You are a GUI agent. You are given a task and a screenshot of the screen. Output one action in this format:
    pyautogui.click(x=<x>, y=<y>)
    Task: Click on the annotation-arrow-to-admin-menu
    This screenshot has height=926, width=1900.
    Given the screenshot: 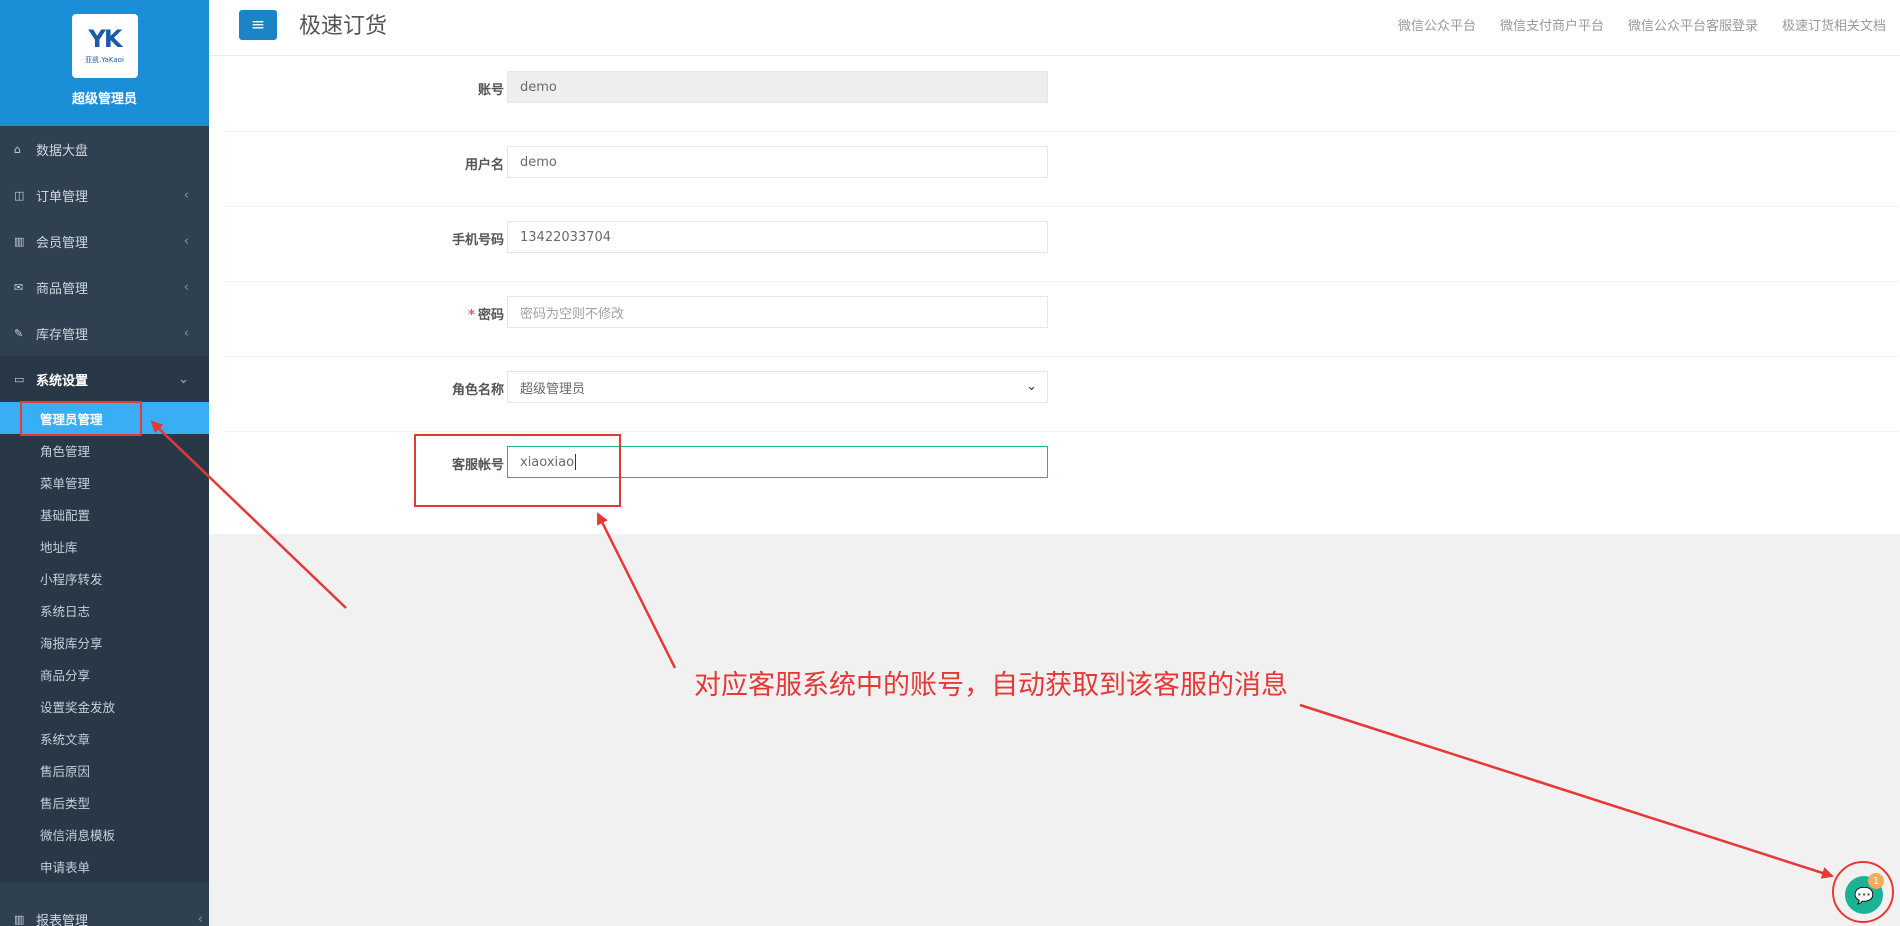 What is the action you would take?
    pyautogui.click(x=248, y=514)
    